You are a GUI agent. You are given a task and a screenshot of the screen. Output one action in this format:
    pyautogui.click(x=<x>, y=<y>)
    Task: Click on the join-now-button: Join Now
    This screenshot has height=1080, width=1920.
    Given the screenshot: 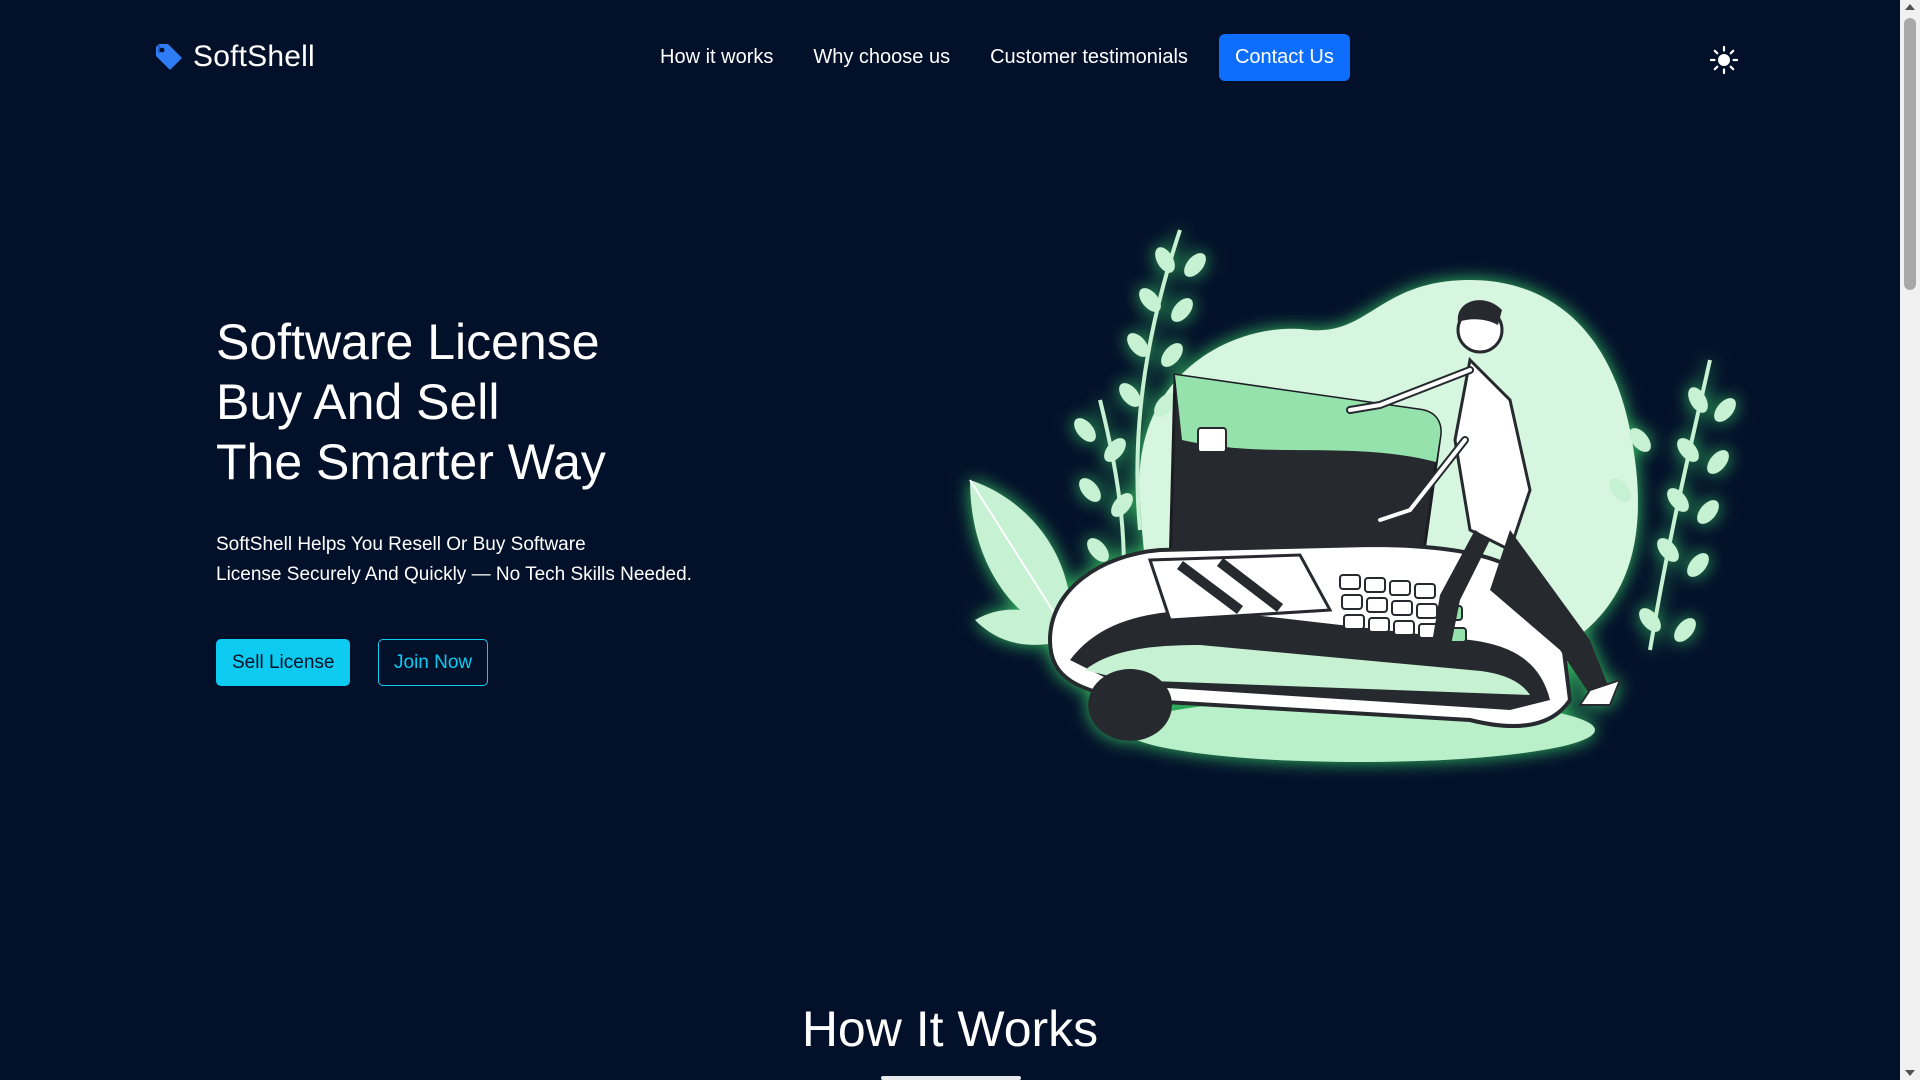 What is the action you would take?
    pyautogui.click(x=433, y=662)
    